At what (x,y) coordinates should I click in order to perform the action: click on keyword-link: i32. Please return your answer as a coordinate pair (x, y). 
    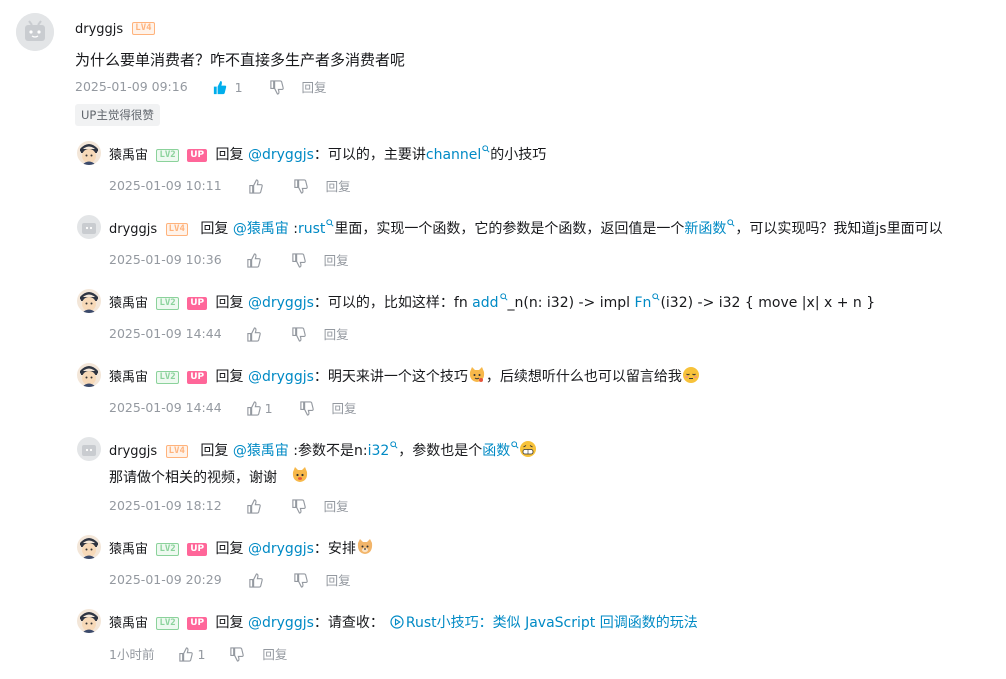
    Looking at the image, I should click on (379, 451).